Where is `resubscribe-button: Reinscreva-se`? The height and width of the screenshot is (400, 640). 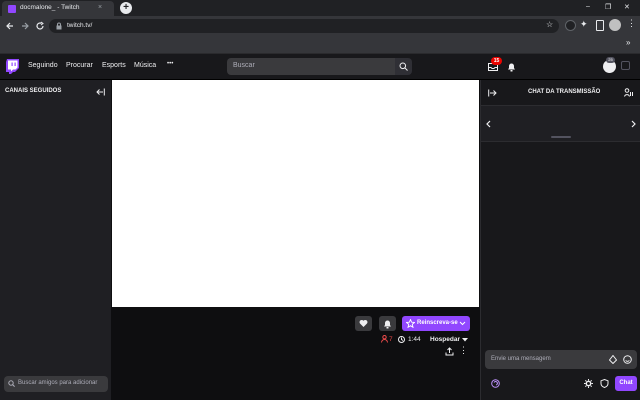
resubscribe-button: Reinscreva-se is located at coordinates (436, 323).